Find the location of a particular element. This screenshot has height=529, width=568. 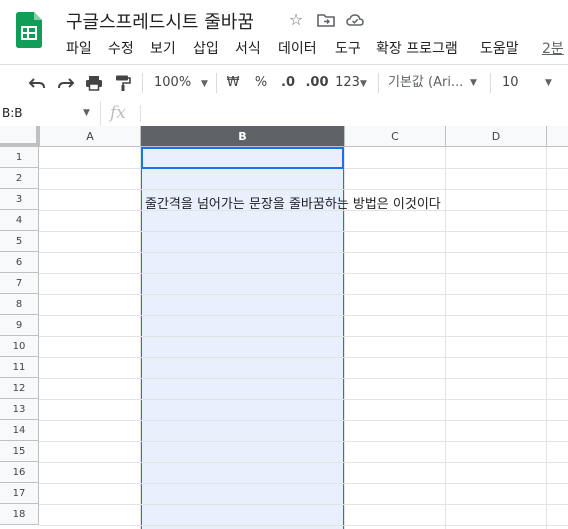

row-header-2: 2 is located at coordinates (19, 178).